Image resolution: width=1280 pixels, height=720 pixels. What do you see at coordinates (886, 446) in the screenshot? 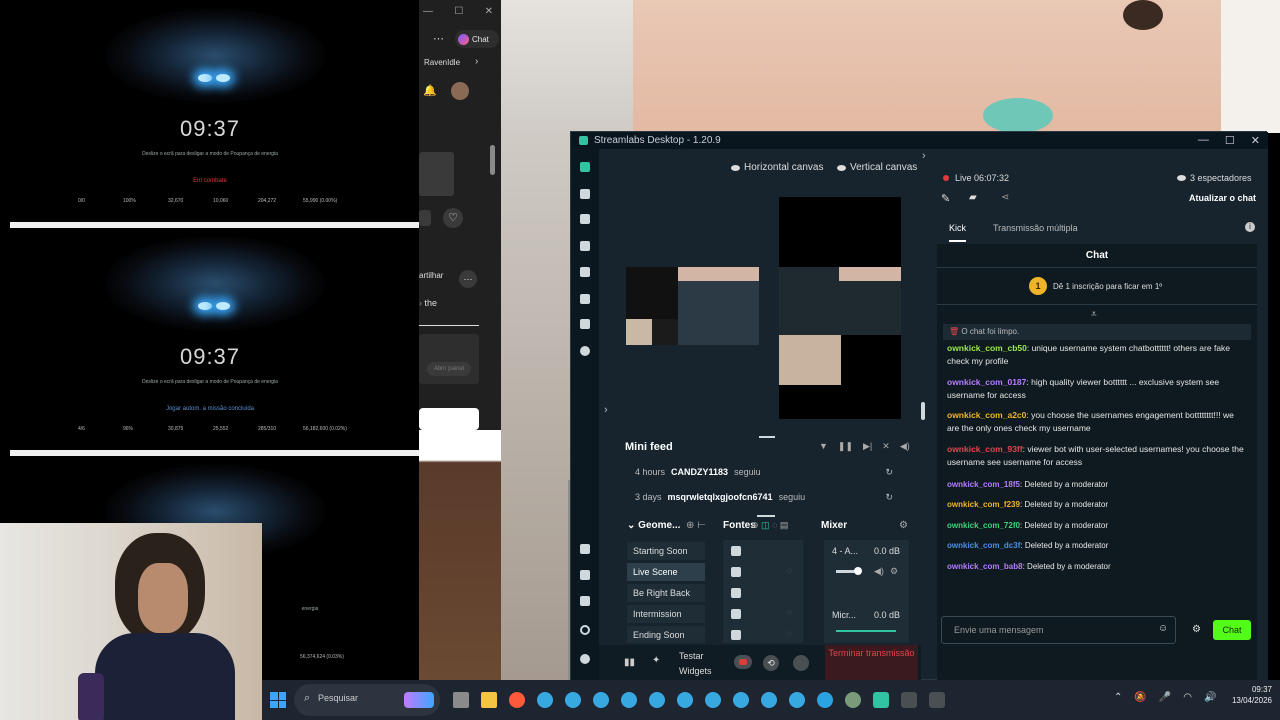
I see `mute-alerts-icon: ✕` at bounding box center [886, 446].